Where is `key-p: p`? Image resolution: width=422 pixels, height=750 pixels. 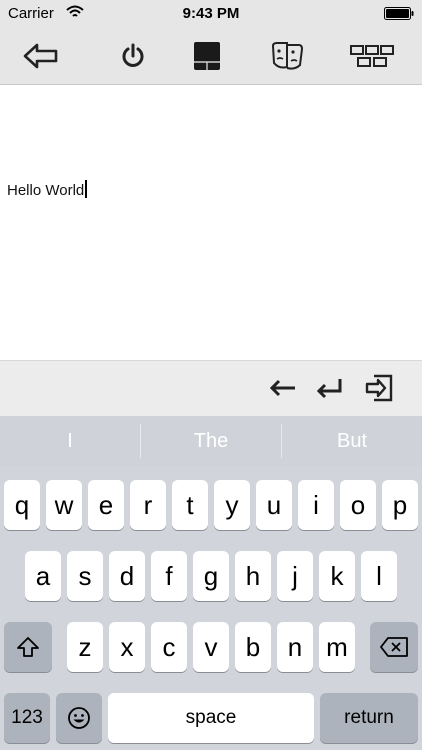
key-p: p is located at coordinates (400, 505).